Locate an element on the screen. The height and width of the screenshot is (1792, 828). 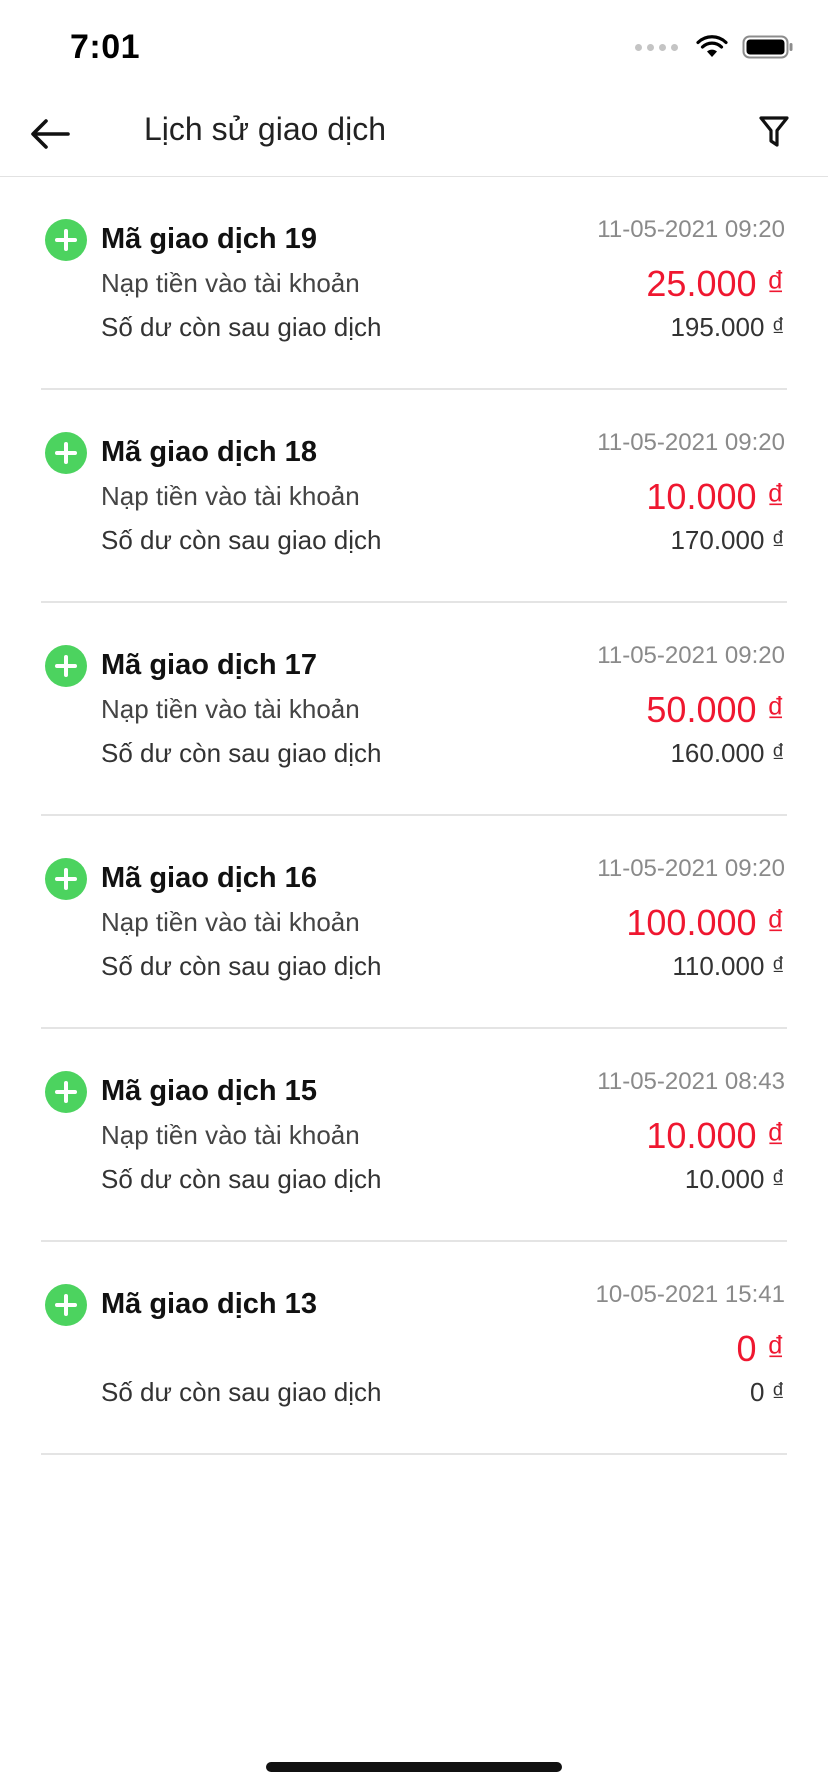
transaction-title: Mã giao dịch 13 is located at coordinates (209, 1304).